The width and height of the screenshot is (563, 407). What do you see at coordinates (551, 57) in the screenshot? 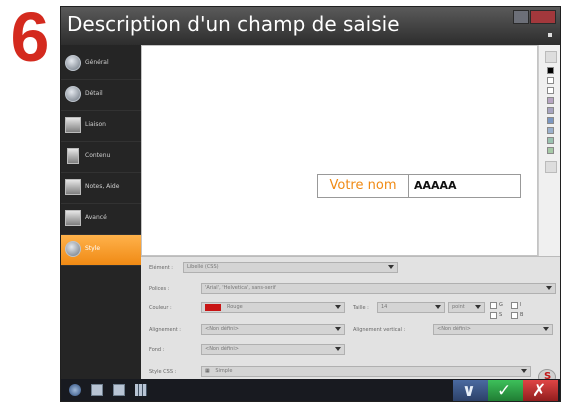
I see `palette-top-button` at bounding box center [551, 57].